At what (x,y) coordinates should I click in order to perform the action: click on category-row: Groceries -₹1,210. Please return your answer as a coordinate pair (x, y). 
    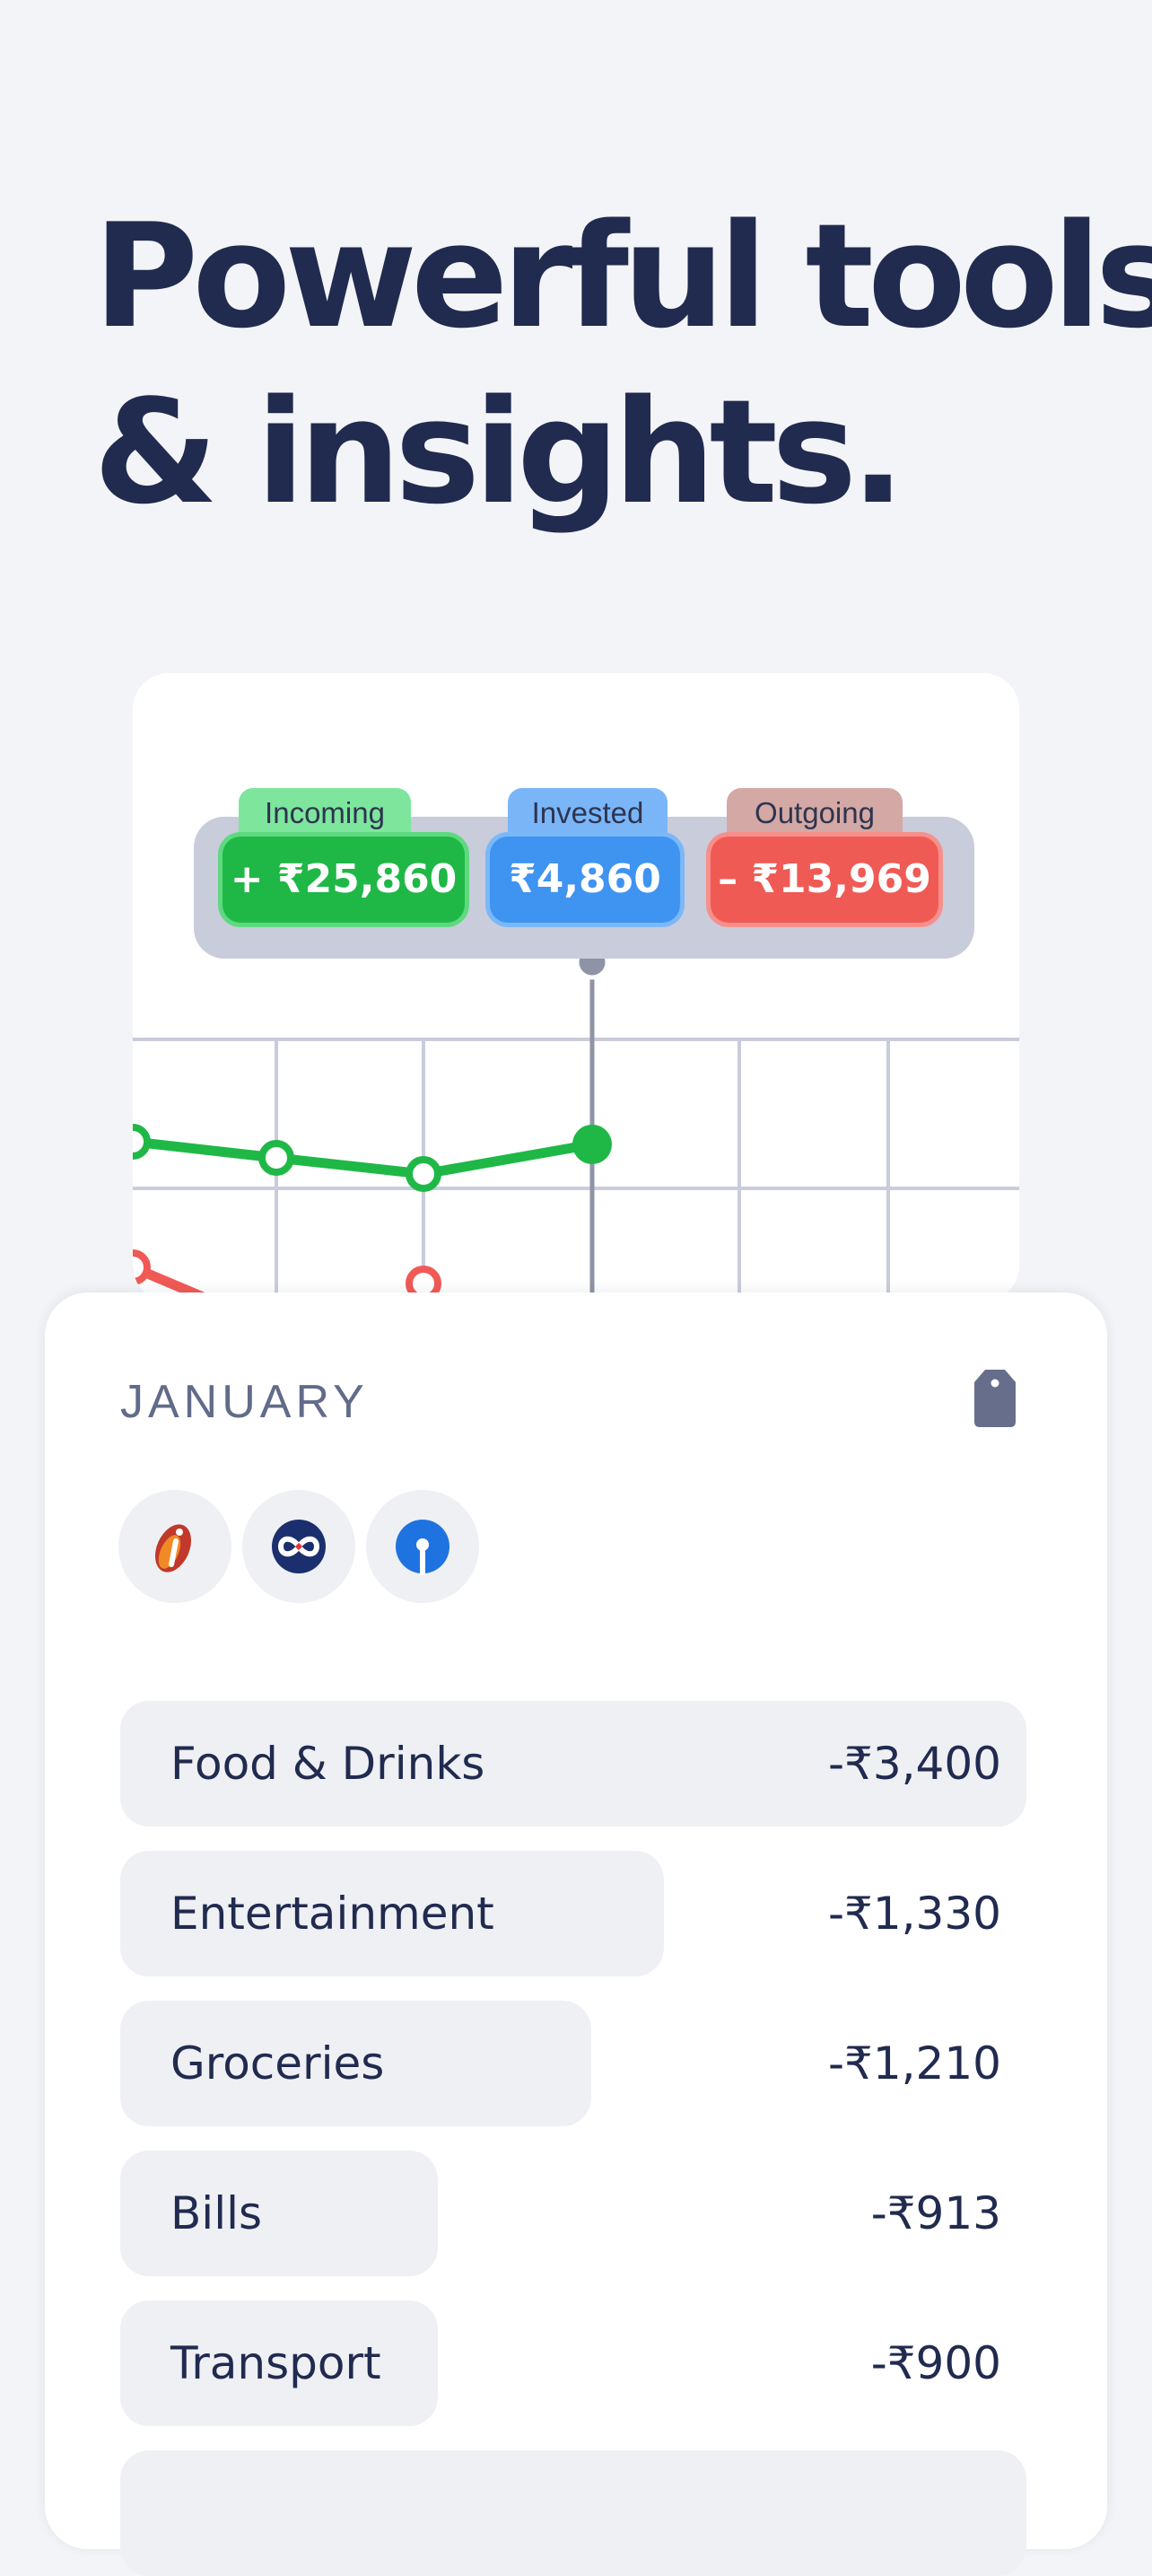
    Looking at the image, I should click on (573, 2063).